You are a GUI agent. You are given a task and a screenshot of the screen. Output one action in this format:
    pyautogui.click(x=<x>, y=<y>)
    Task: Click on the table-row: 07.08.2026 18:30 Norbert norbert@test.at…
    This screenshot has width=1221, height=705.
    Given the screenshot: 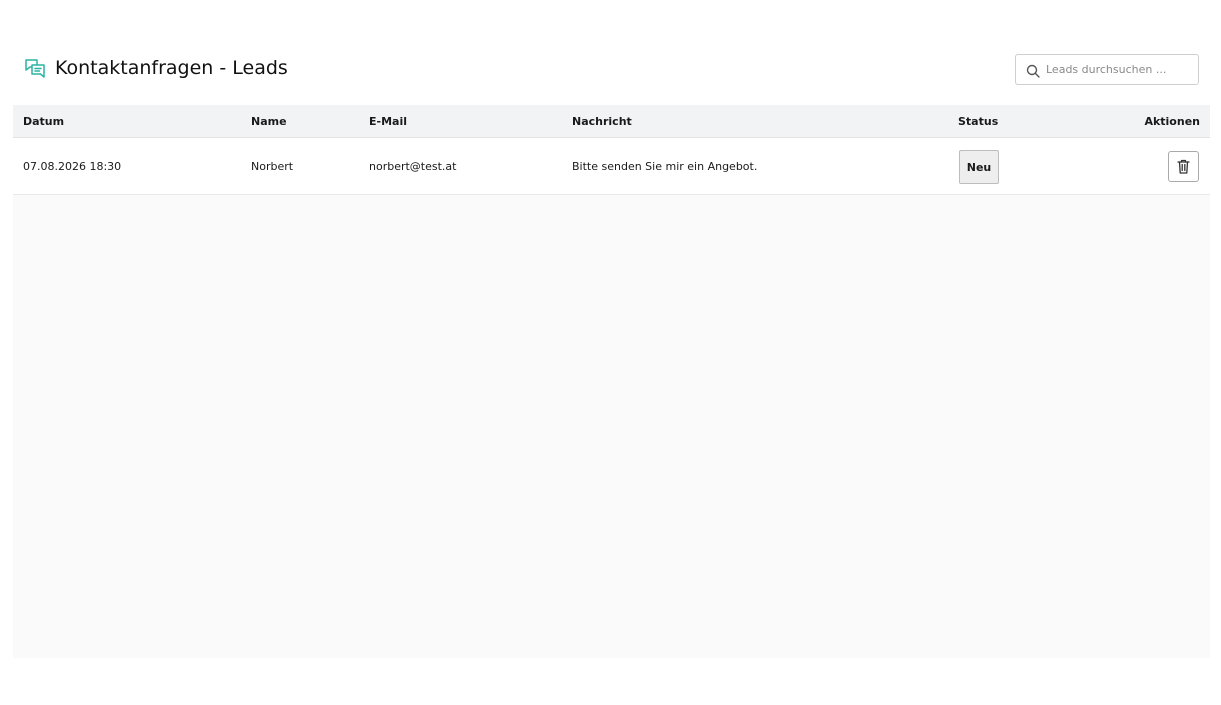 What is the action you would take?
    pyautogui.click(x=611, y=166)
    